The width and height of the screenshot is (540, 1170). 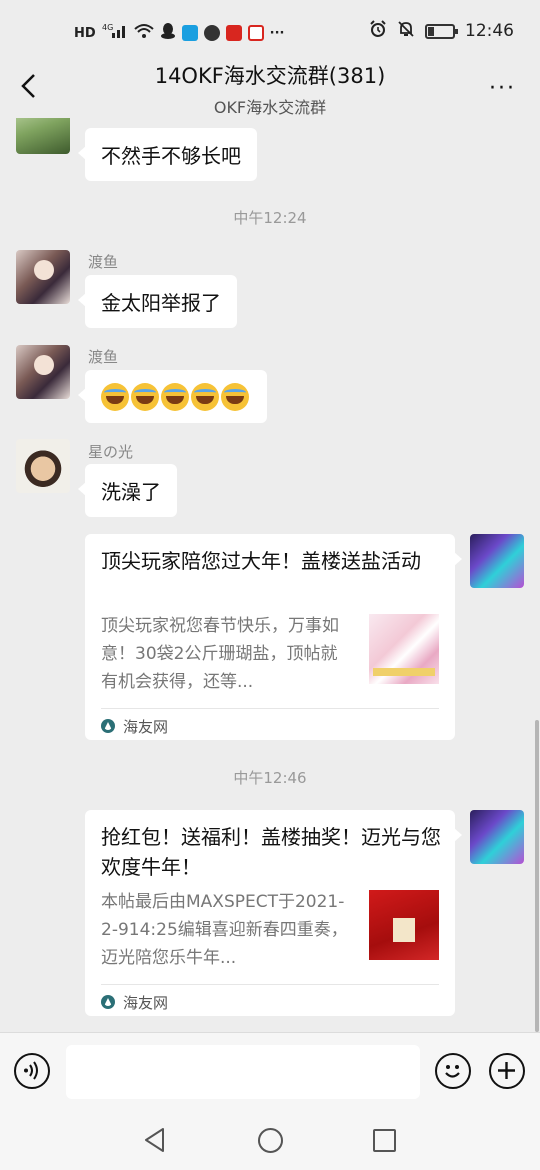 What do you see at coordinates (270, 76) in the screenshot?
I see `chat-title: 14OKF海水交流群(381)` at bounding box center [270, 76].